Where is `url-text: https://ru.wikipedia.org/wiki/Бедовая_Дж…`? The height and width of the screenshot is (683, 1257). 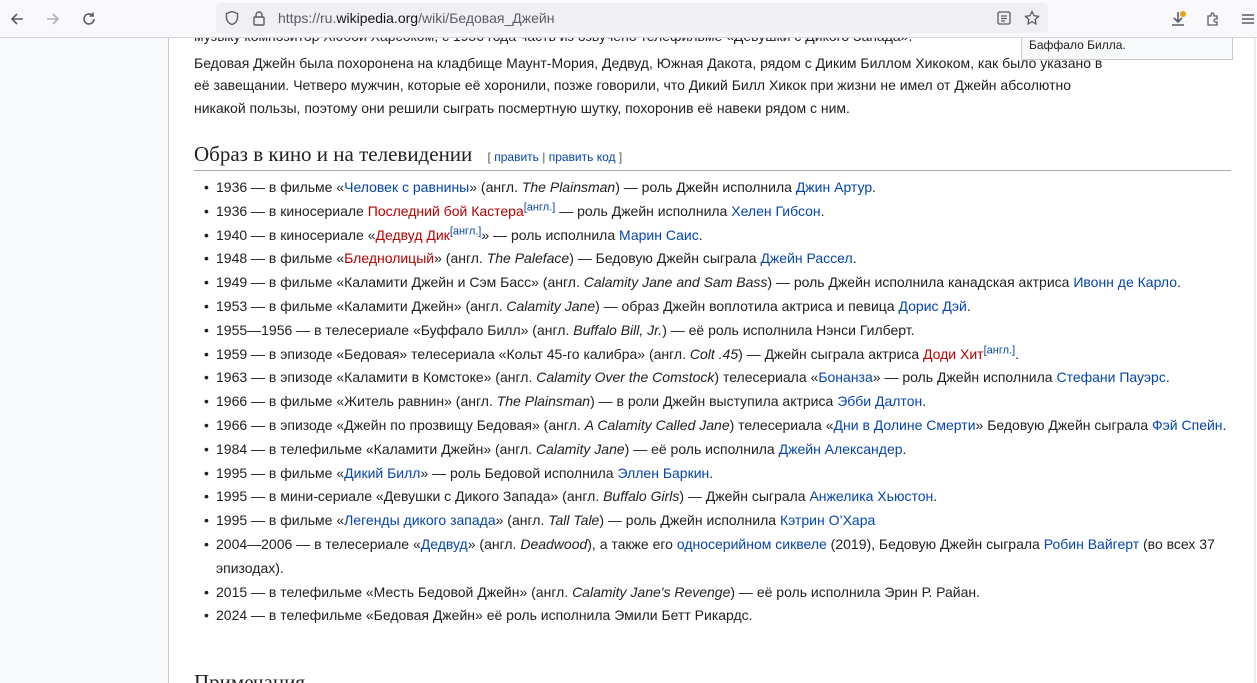 url-text: https://ru.wikipedia.org/wiki/Бедовая_Дж… is located at coordinates (416, 18).